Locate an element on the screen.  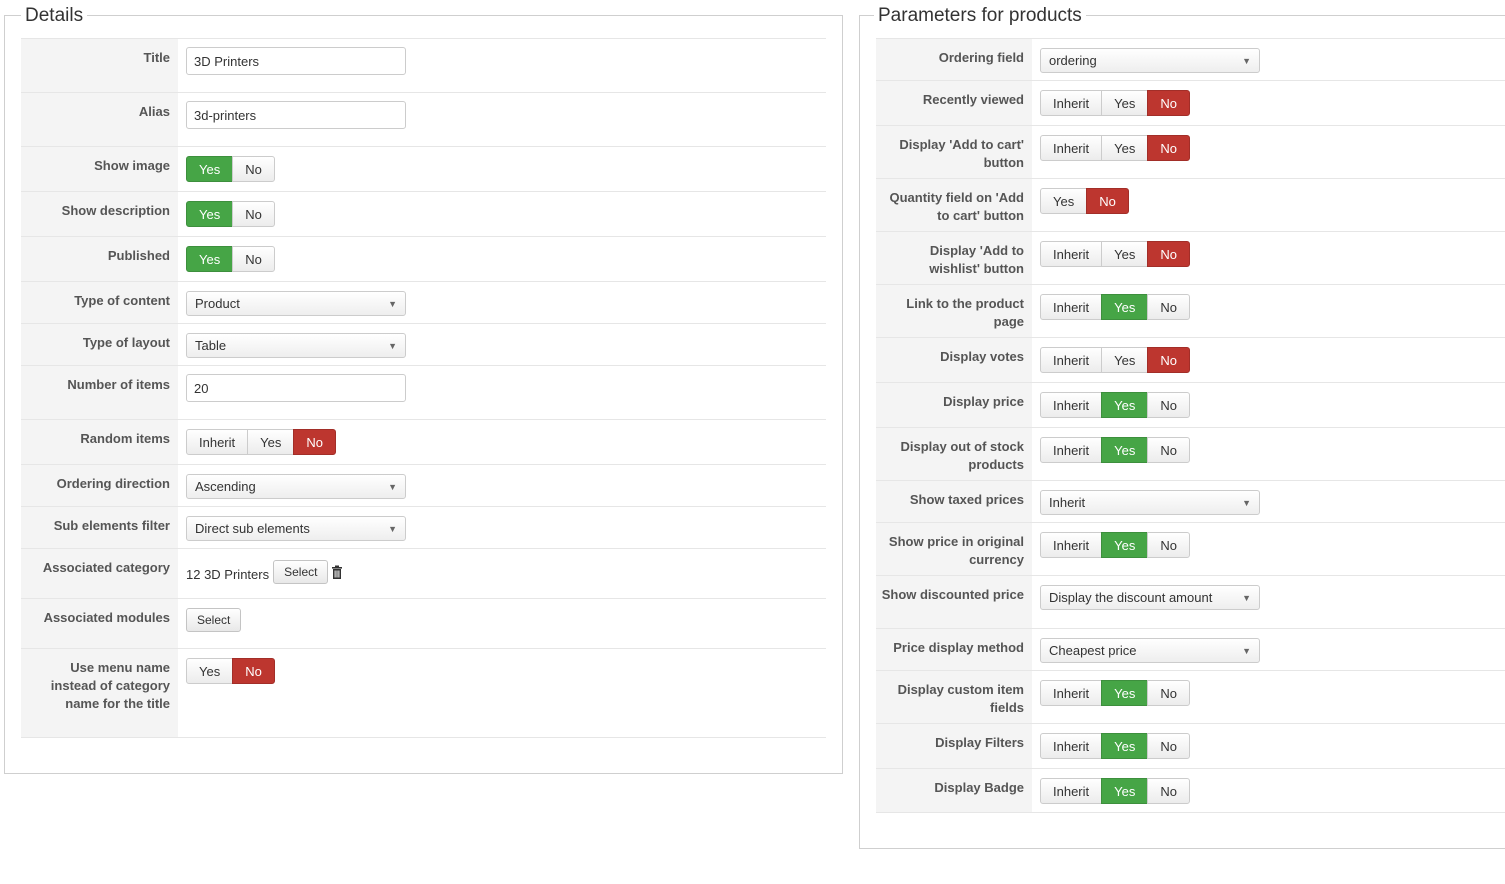
show-image-toggle: Yes No is located at coordinates (230, 169).